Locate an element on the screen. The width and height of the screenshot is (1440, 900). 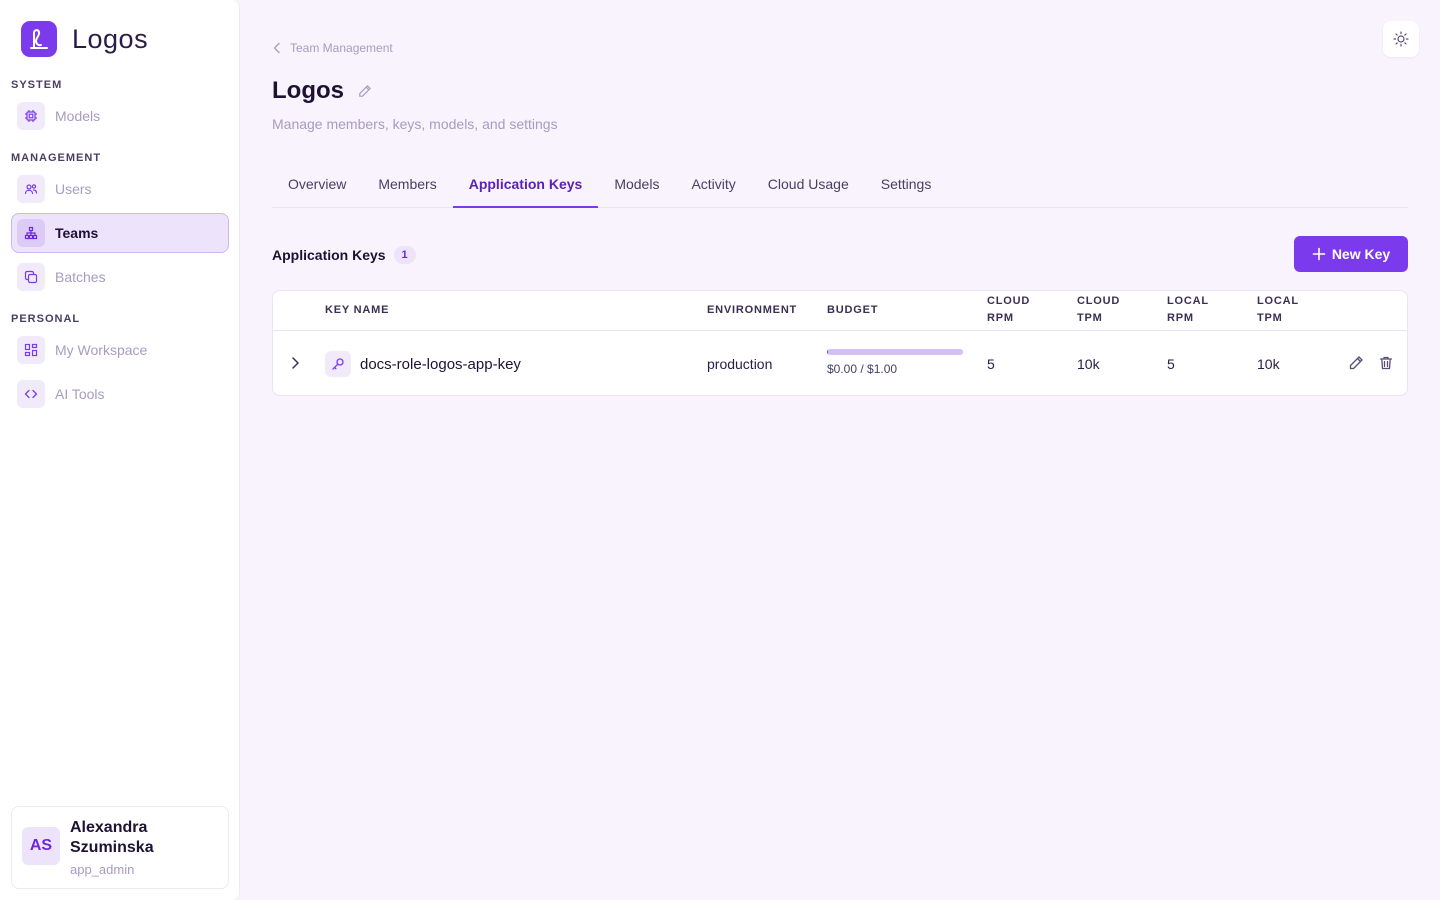
edit-key-button is located at coordinates (1356, 363).